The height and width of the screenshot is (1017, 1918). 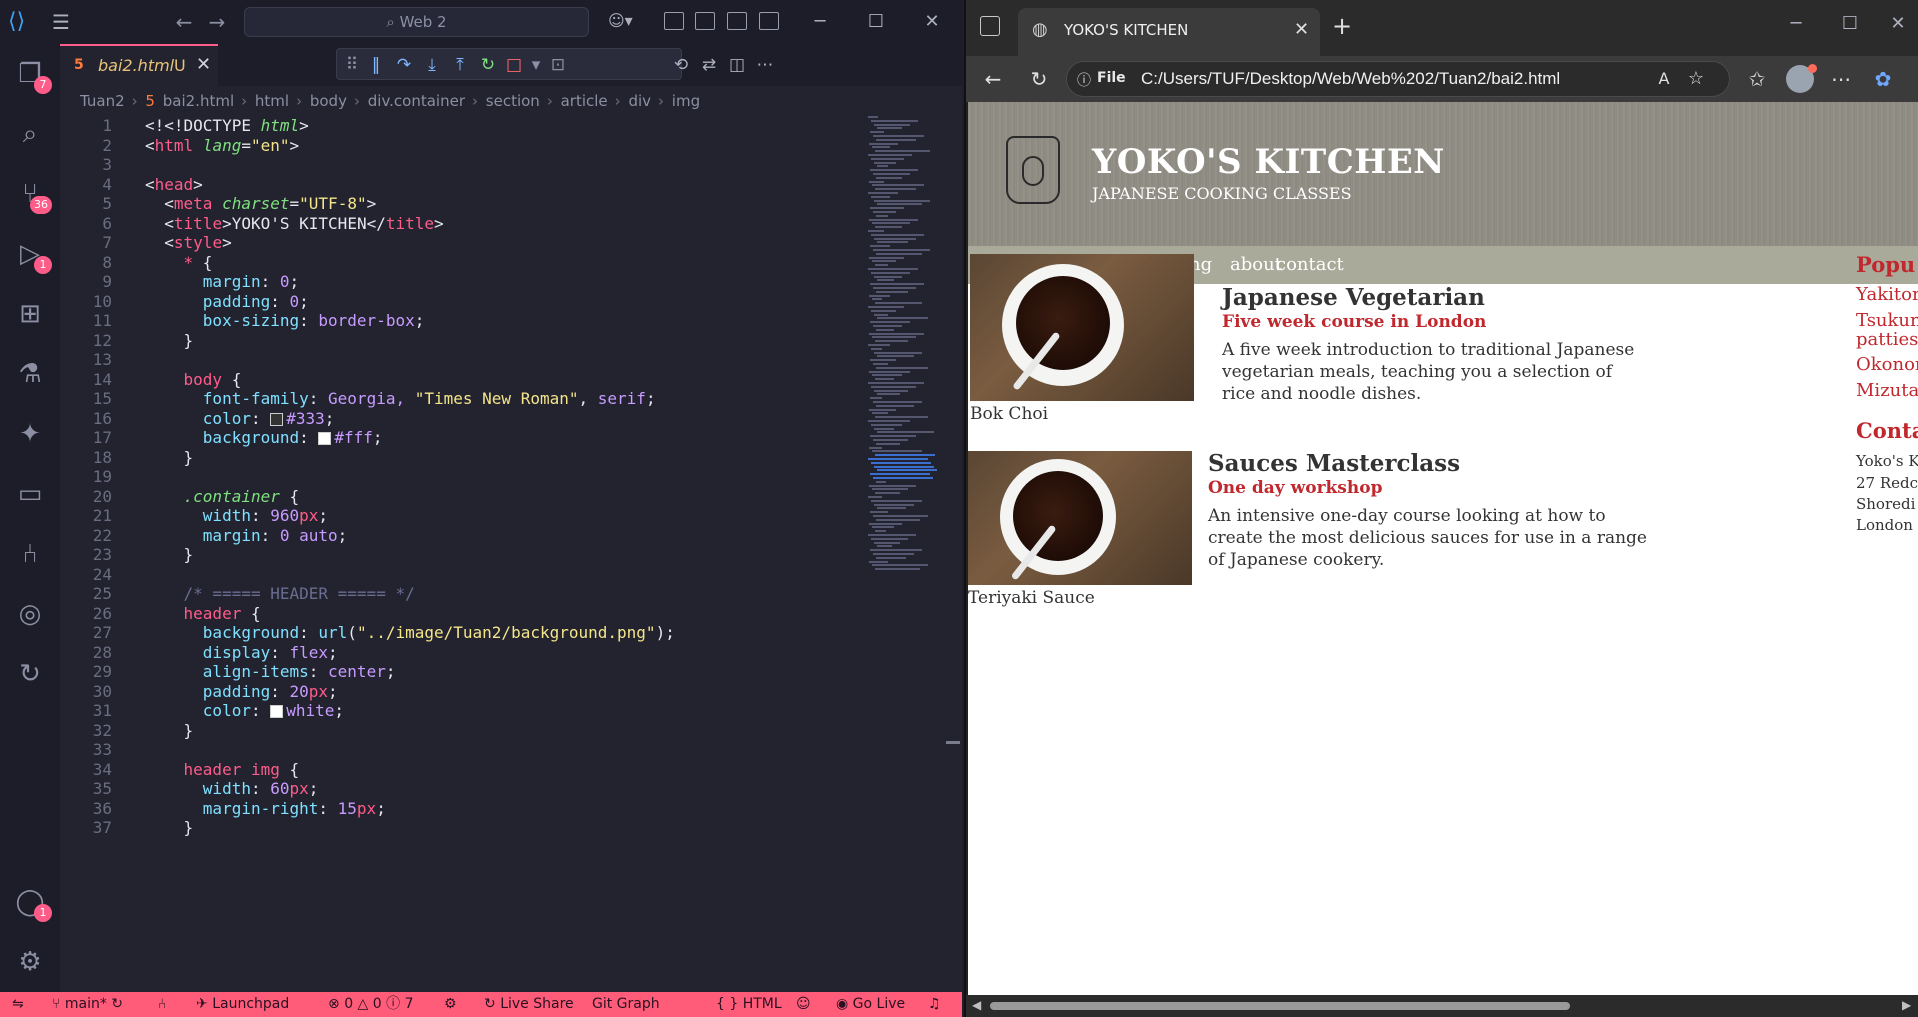 What do you see at coordinates (1310, 264) in the screenshot?
I see `nav-link-contact: contact` at bounding box center [1310, 264].